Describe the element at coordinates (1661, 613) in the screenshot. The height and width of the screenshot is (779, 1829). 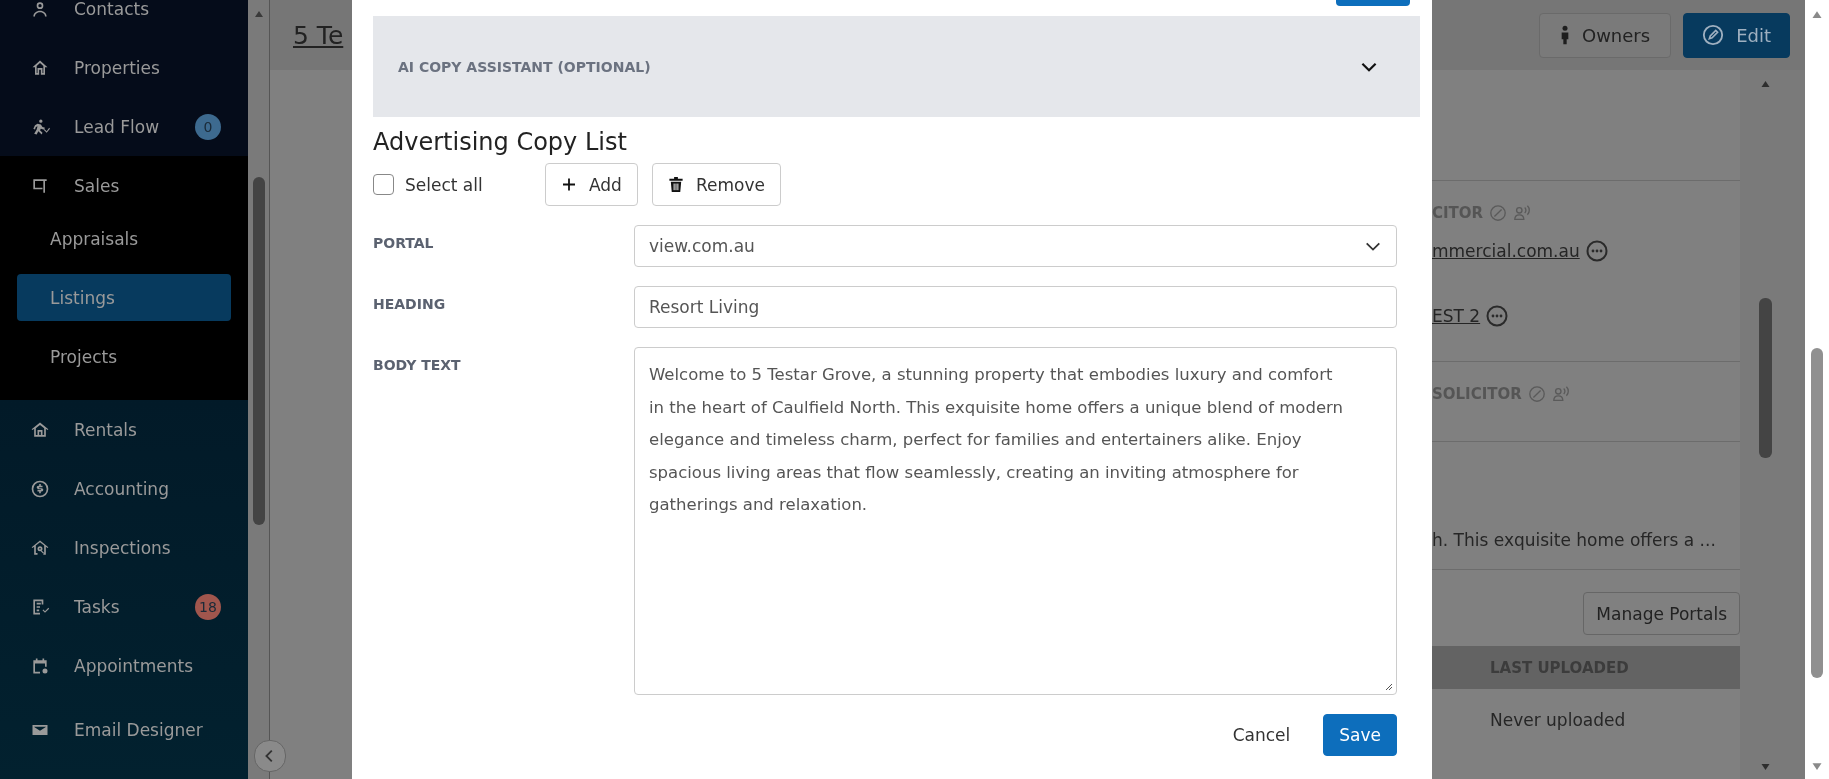
I see `manage-portals-button: Manage Portals` at that location.